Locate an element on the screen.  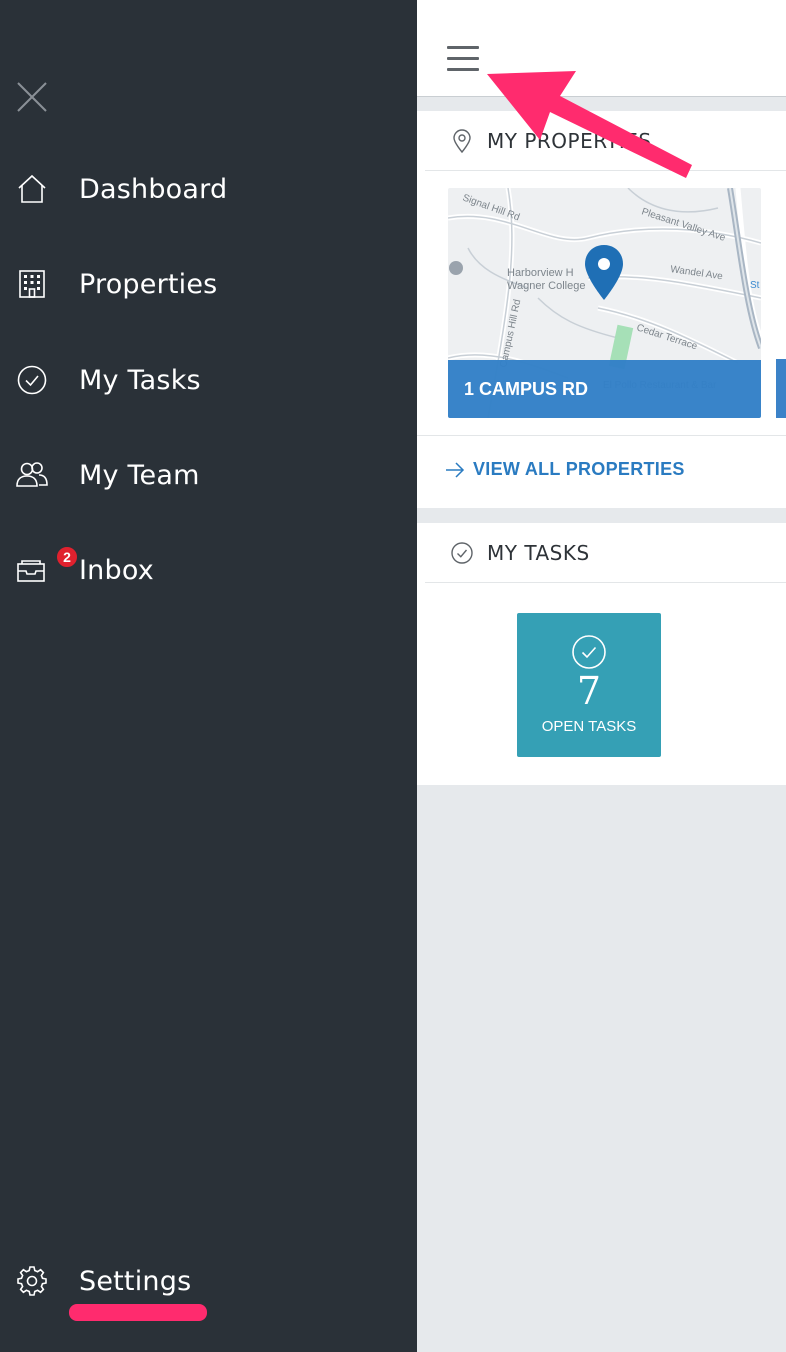
open-tasks-label: OPEN TASKS is located at coordinates (589, 726).